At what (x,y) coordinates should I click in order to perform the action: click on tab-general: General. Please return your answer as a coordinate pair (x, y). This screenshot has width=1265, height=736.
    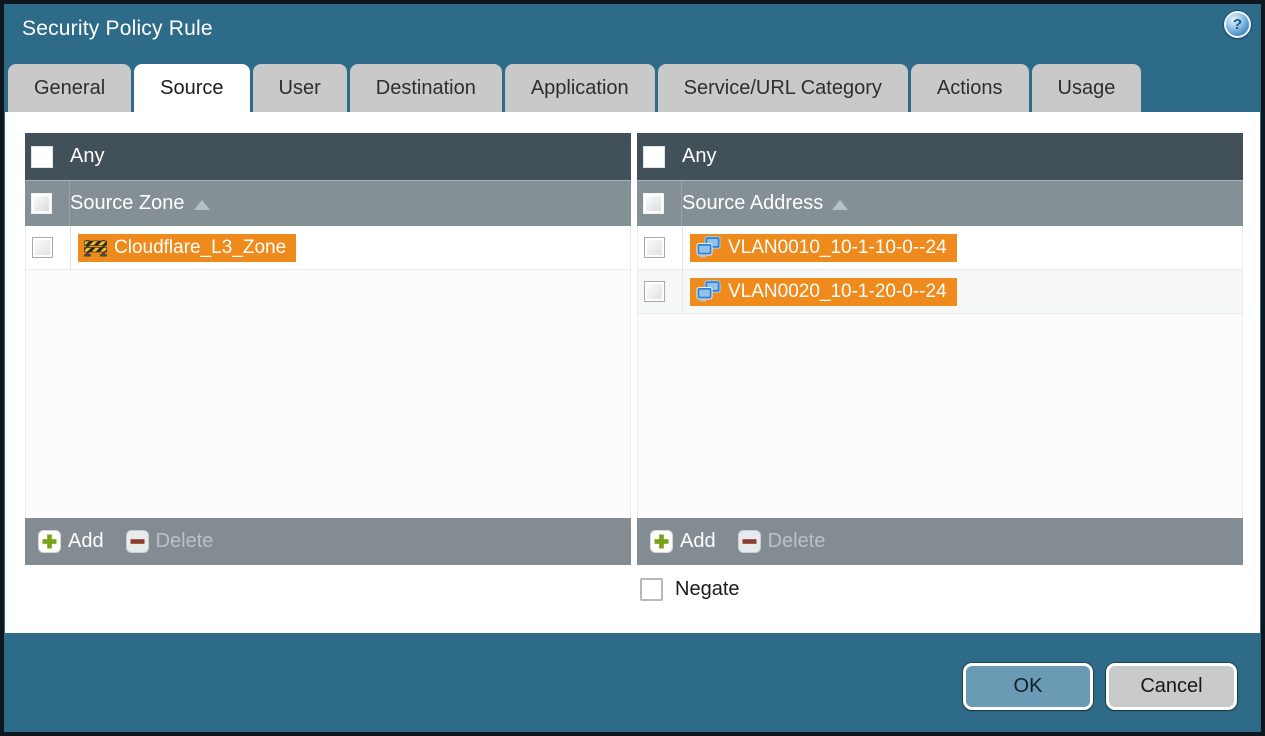
    Looking at the image, I should click on (70, 88).